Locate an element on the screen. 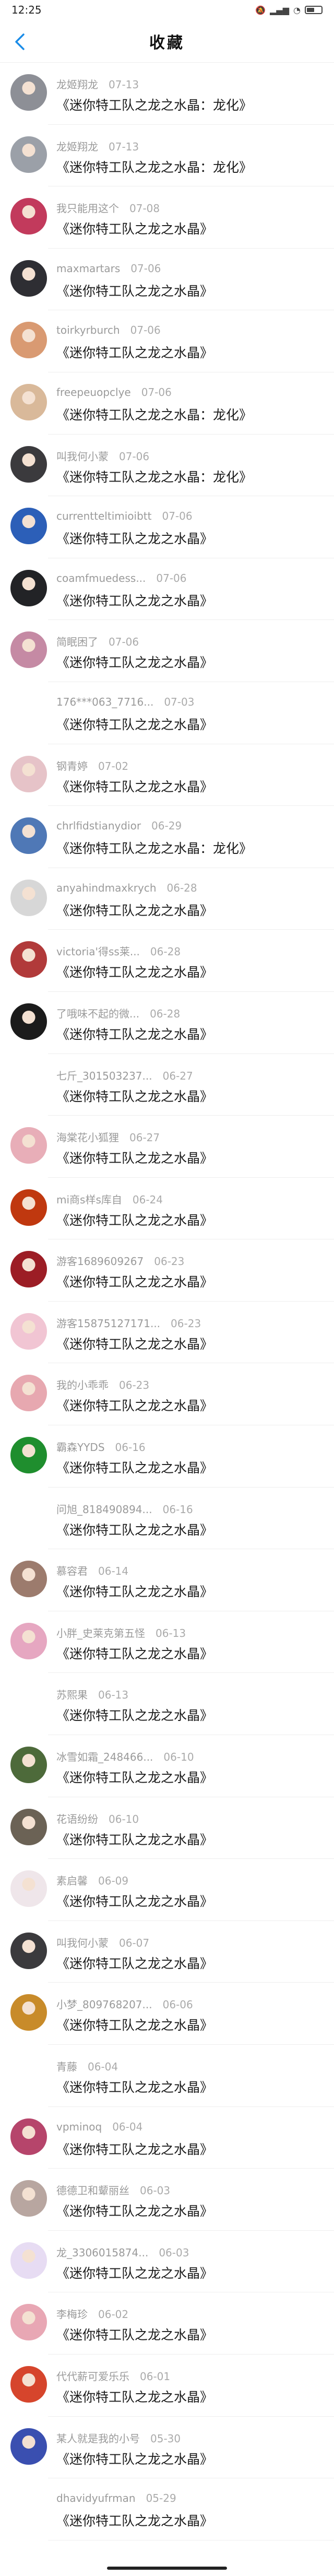  username: 海棠花小狐狸 is located at coordinates (87, 1138).